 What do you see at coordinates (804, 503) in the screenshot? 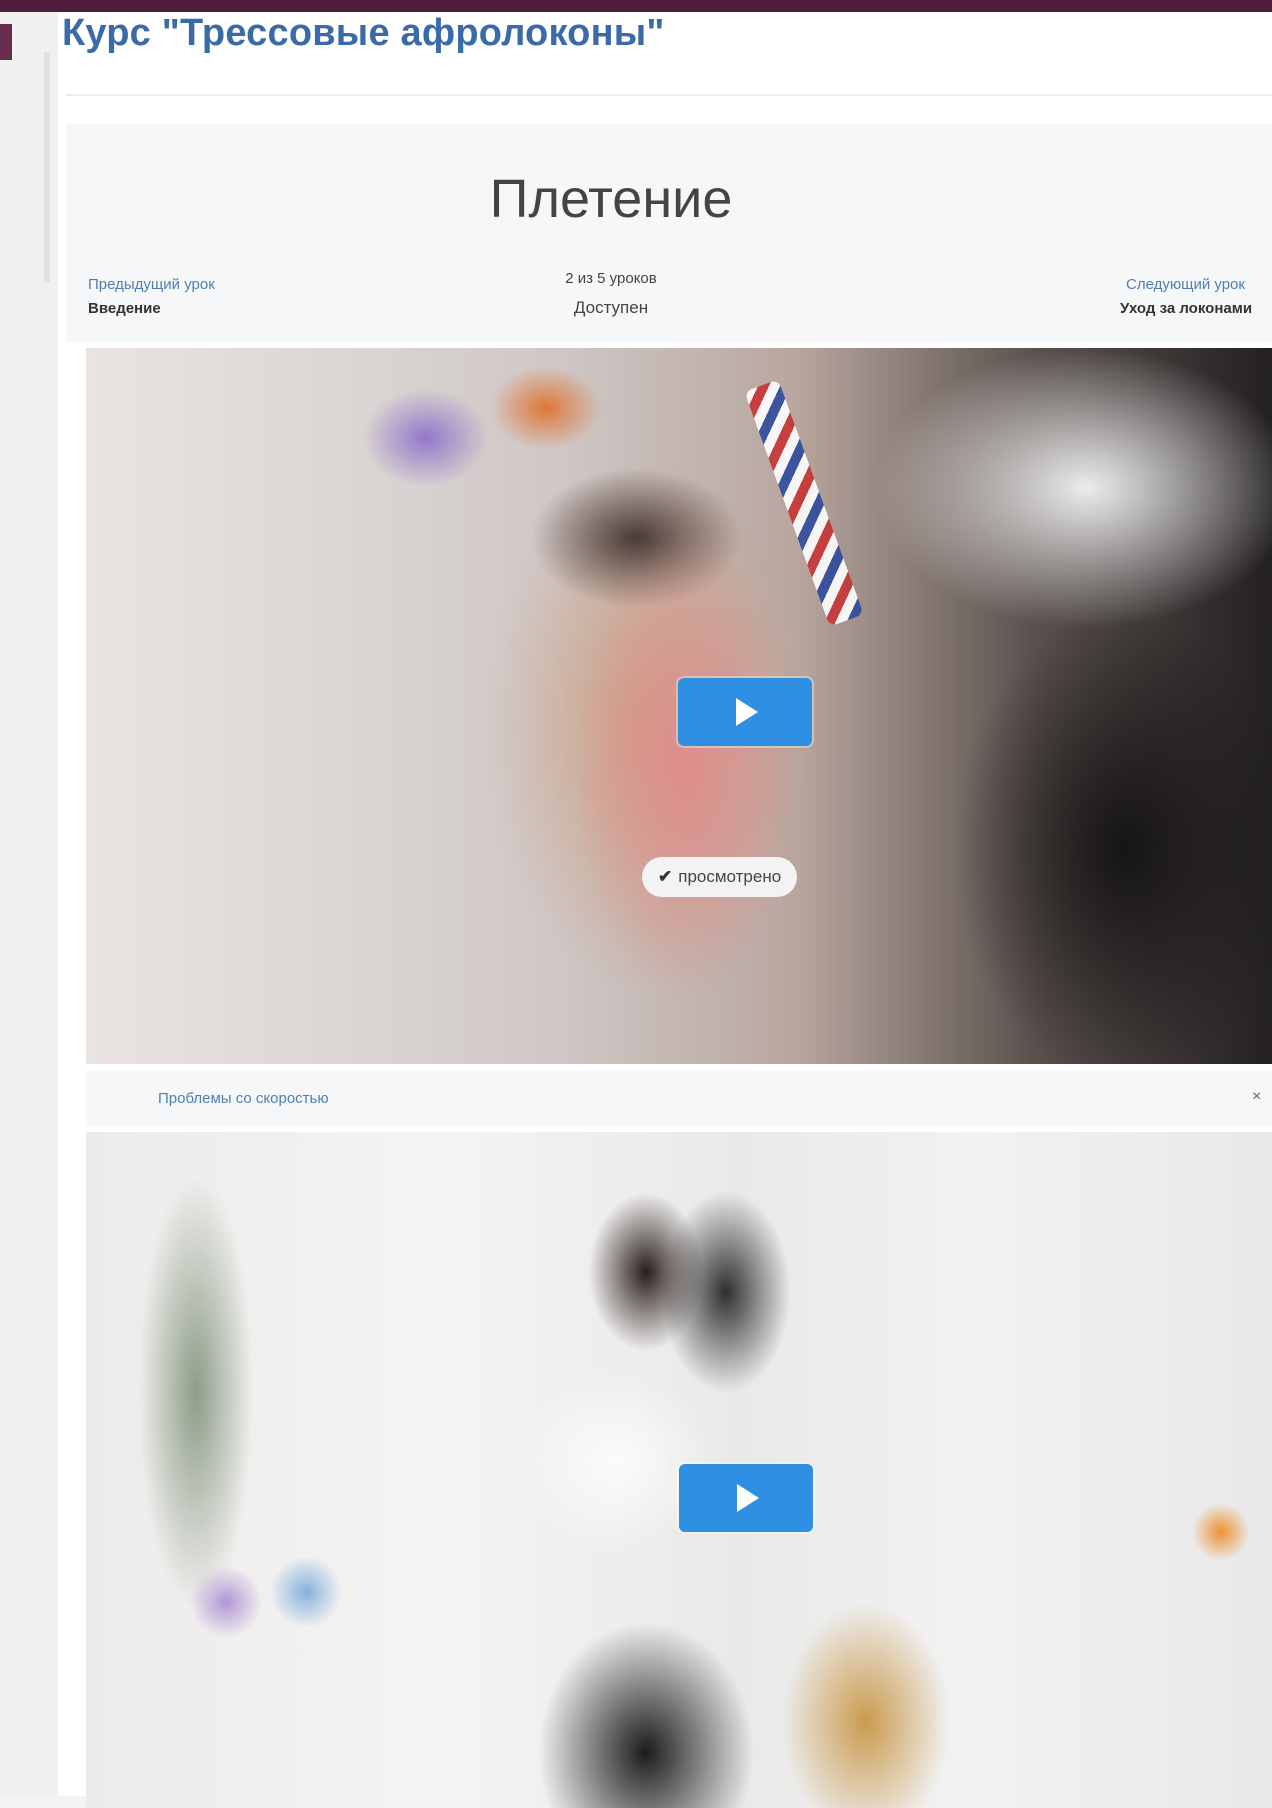
I see `video-thumbnail-detail` at bounding box center [804, 503].